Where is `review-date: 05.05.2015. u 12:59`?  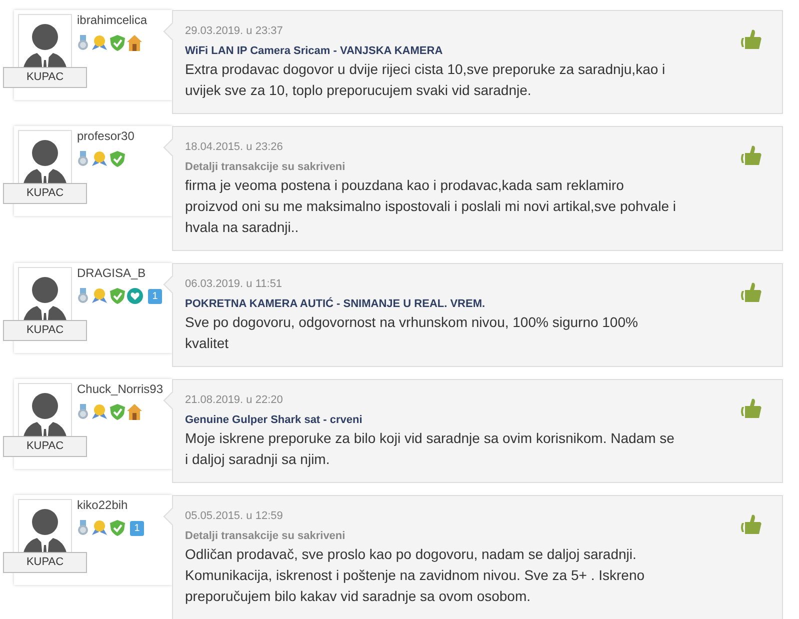 review-date: 05.05.2015. u 12:59 is located at coordinates (234, 516).